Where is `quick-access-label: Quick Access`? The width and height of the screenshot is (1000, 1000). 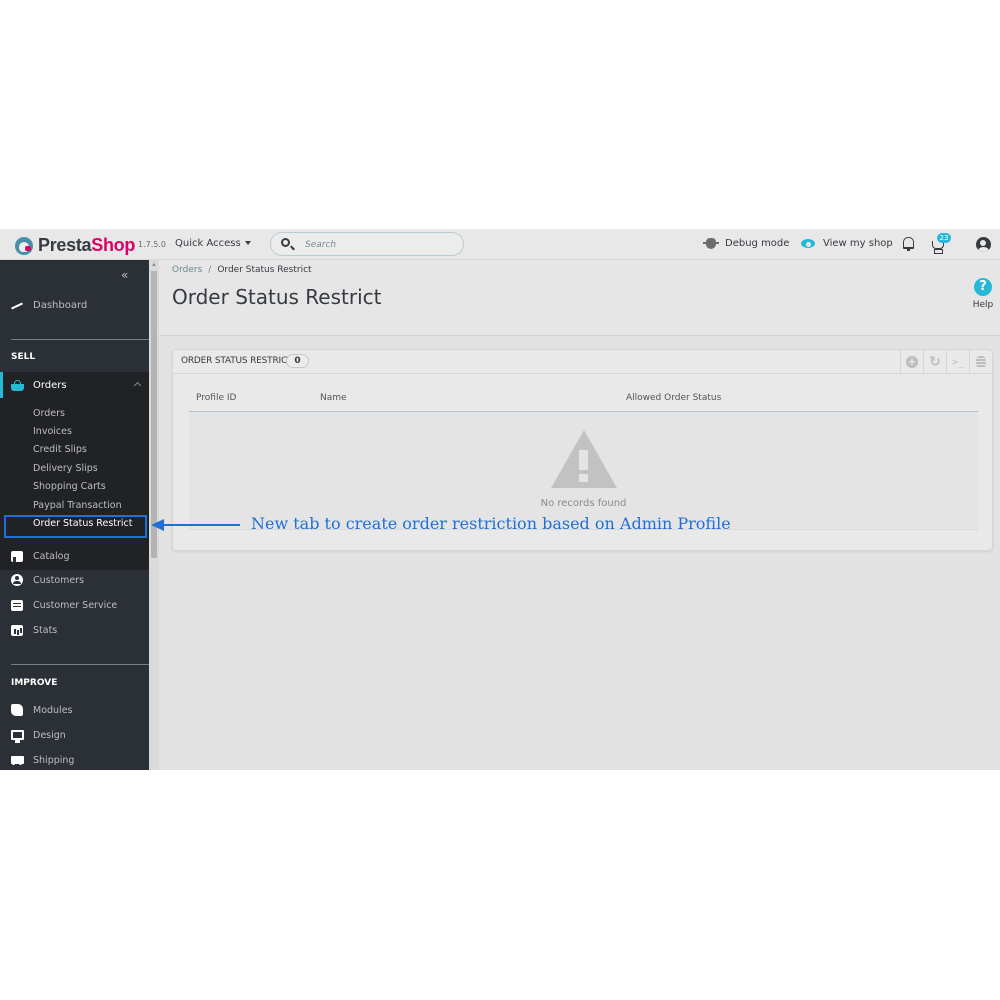 quick-access-label: Quick Access is located at coordinates (208, 243).